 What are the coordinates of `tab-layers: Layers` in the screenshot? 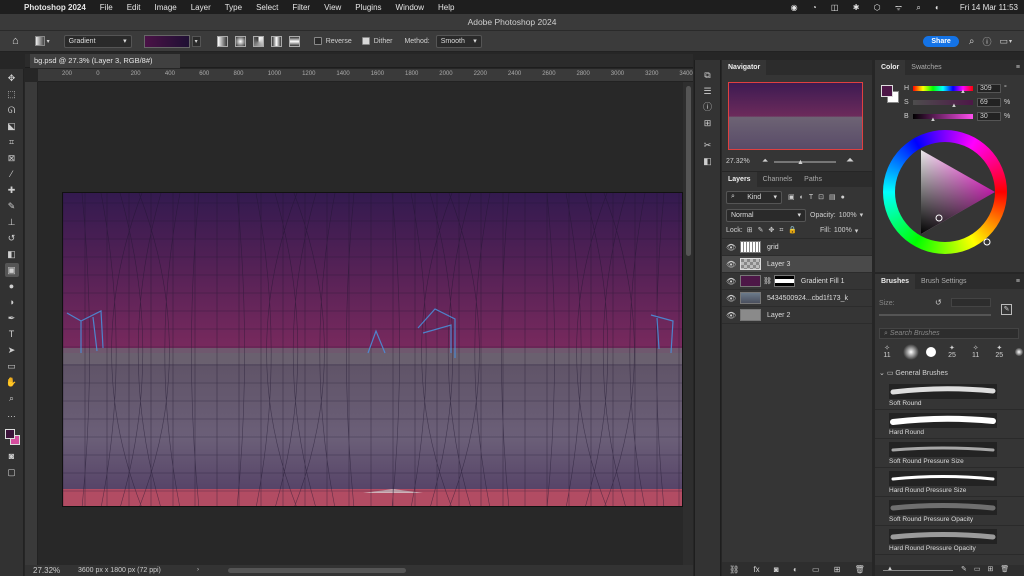 It's located at (739, 179).